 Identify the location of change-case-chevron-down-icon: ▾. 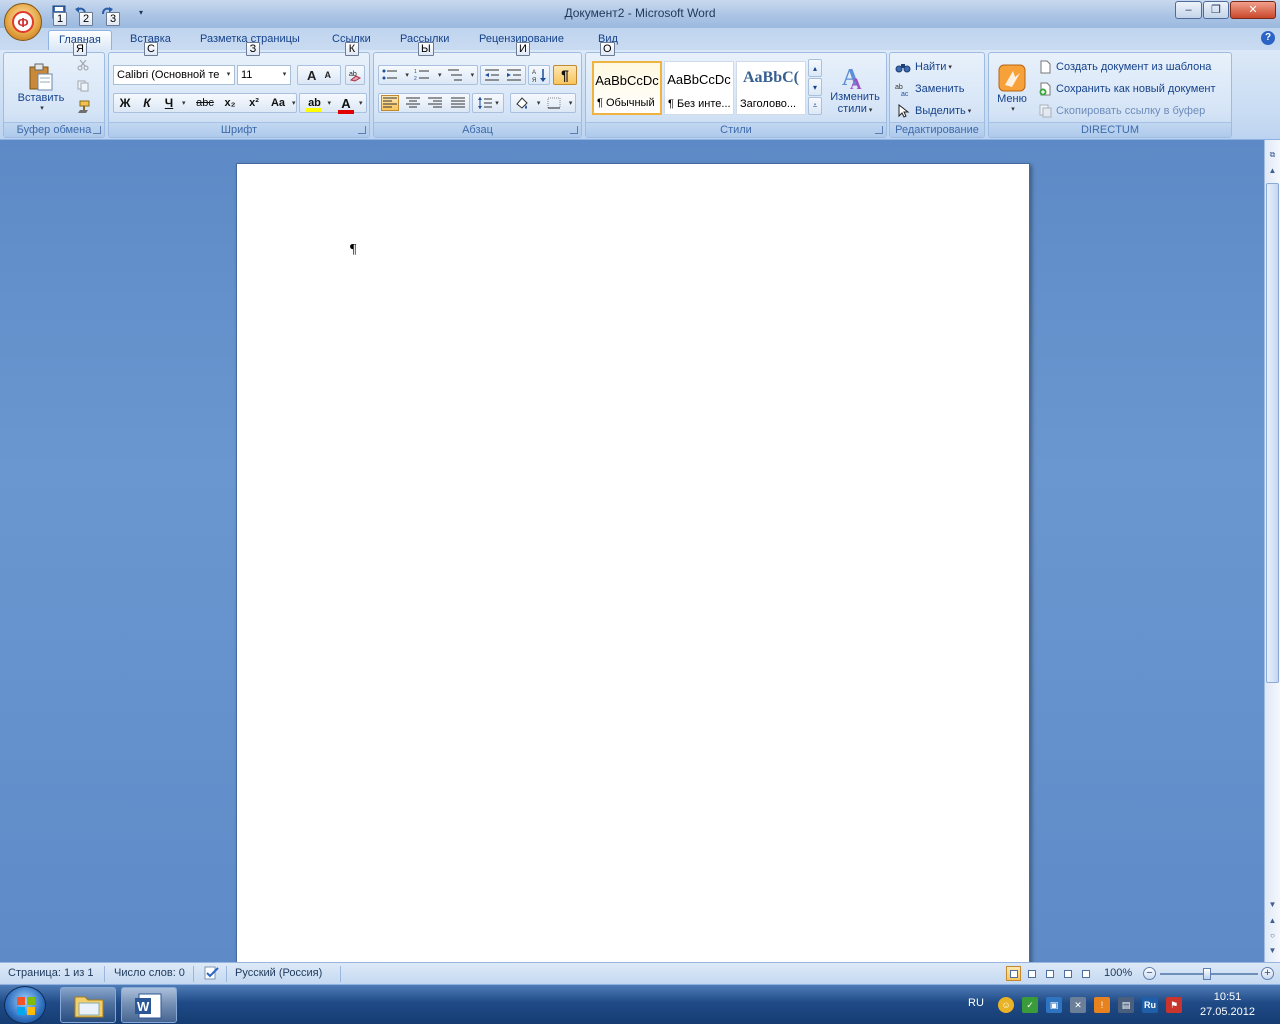
(294, 103).